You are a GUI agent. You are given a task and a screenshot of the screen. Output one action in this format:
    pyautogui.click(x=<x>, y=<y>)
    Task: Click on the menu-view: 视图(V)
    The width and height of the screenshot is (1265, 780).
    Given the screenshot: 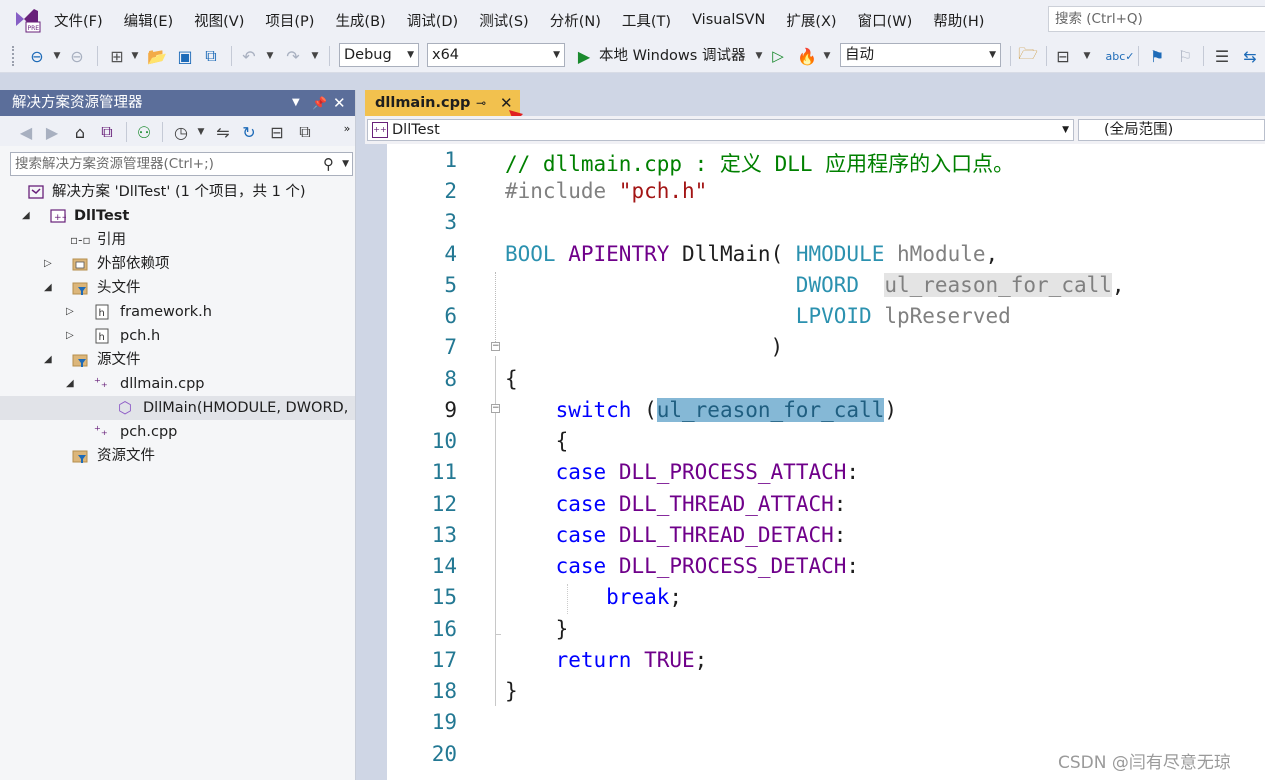 What is the action you would take?
    pyautogui.click(x=219, y=20)
    